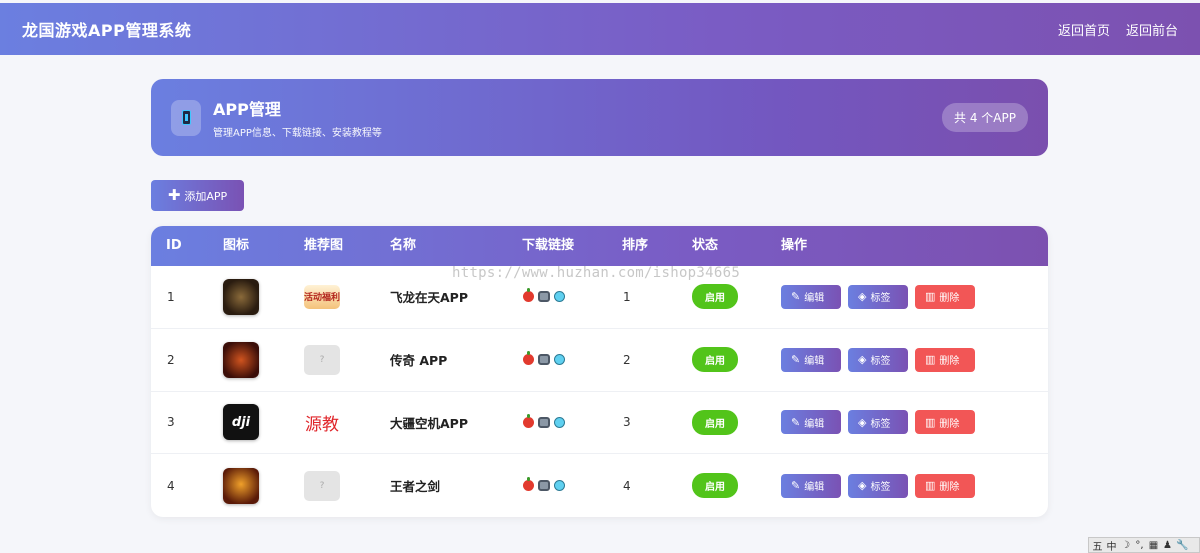  What do you see at coordinates (206, 196) in the screenshot?
I see `add-app-label: 添加APP` at bounding box center [206, 196].